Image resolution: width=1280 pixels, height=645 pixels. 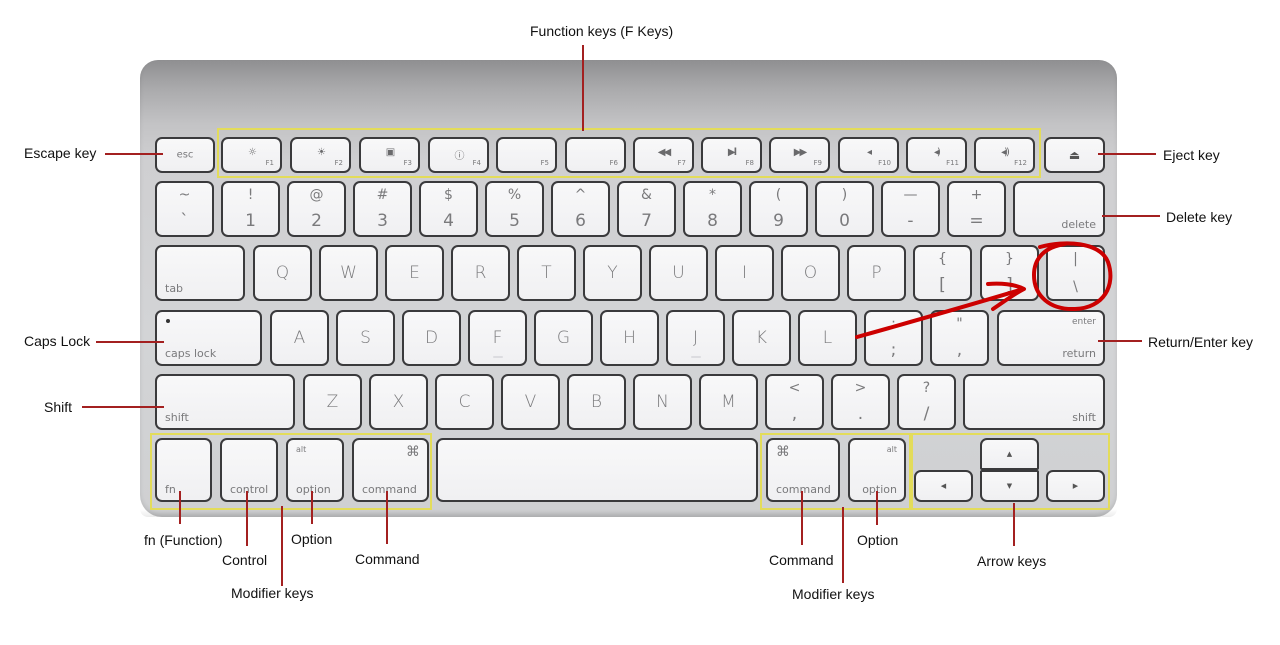 I want to click on key-comma: <,, so click(x=794, y=402).